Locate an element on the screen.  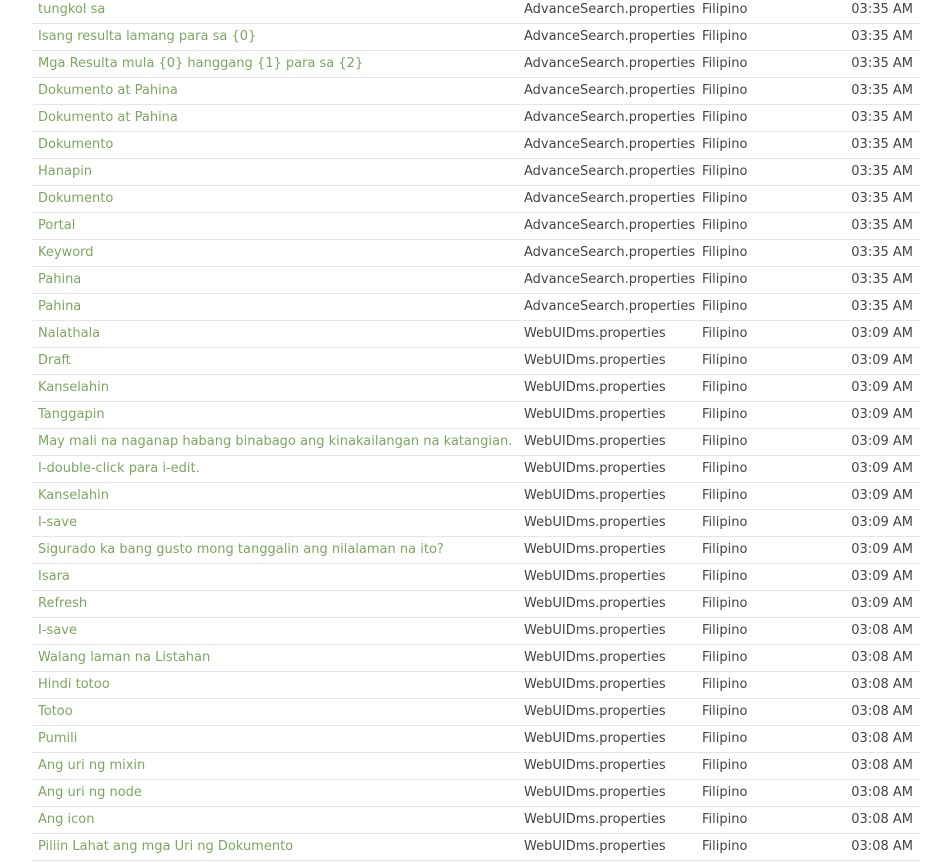
translation-text-link: Portal is located at coordinates (56, 226).